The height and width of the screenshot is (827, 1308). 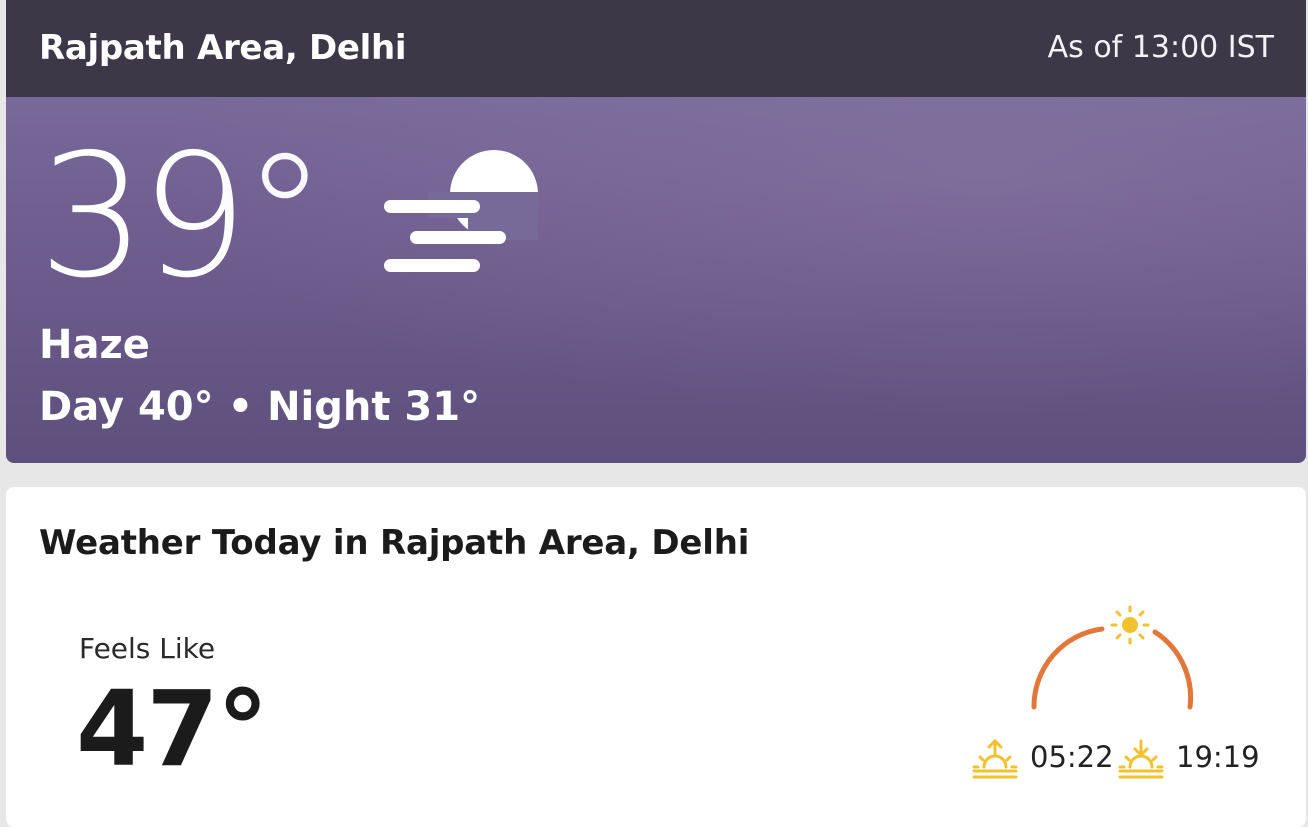 What do you see at coordinates (1218, 757) in the screenshot?
I see `sunset-time: 19:19` at bounding box center [1218, 757].